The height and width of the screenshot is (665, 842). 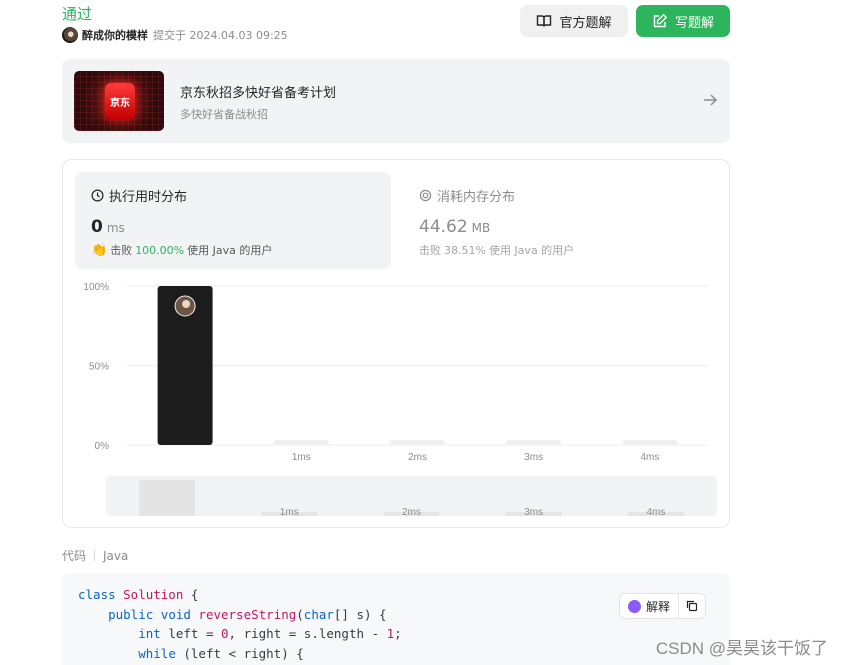 I want to click on official-solution-button: 官方题解, so click(x=574, y=21).